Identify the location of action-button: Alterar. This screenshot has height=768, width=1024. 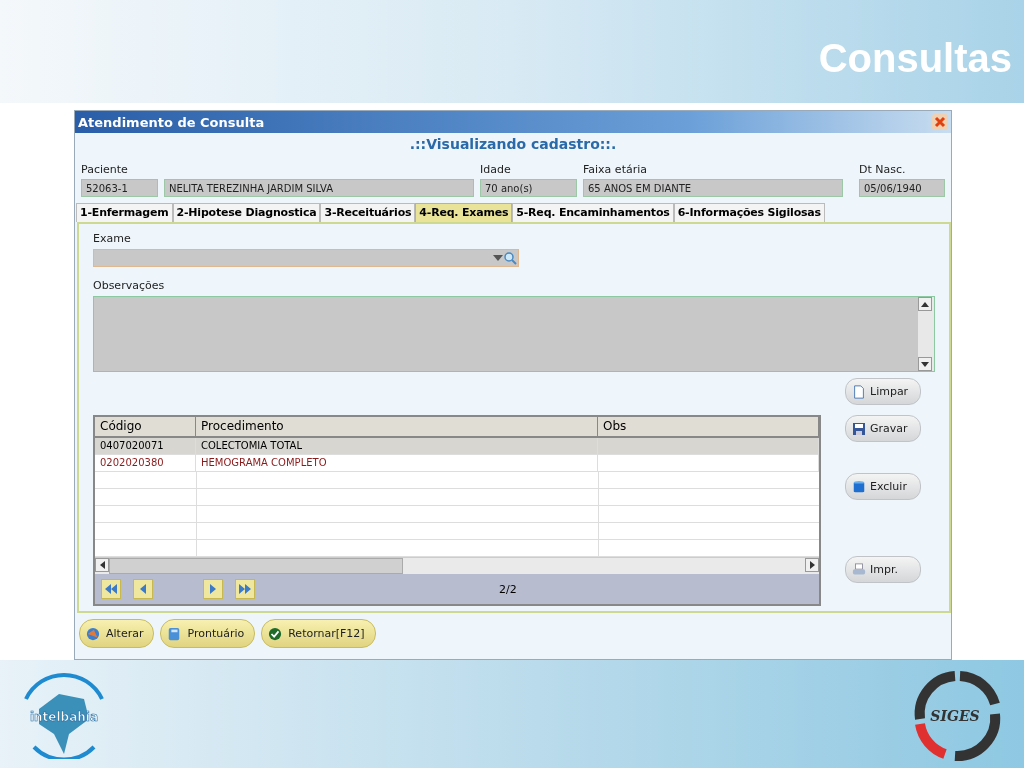
(117, 633).